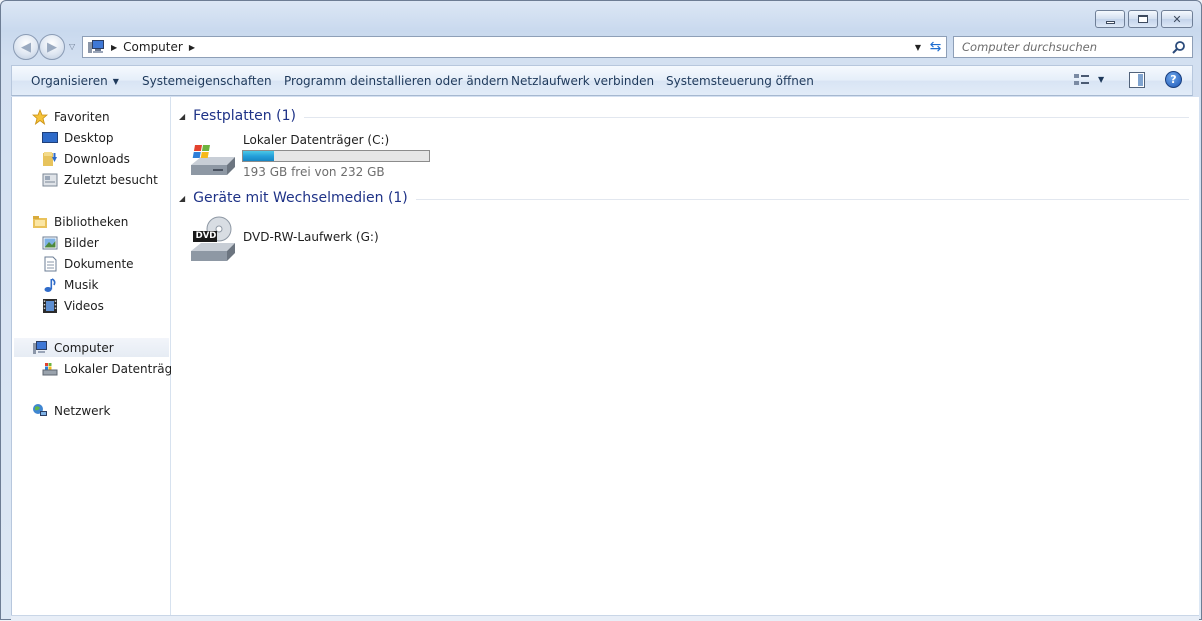 The height and width of the screenshot is (621, 1202). I want to click on sidebar-item-label: Musik, so click(81, 284).